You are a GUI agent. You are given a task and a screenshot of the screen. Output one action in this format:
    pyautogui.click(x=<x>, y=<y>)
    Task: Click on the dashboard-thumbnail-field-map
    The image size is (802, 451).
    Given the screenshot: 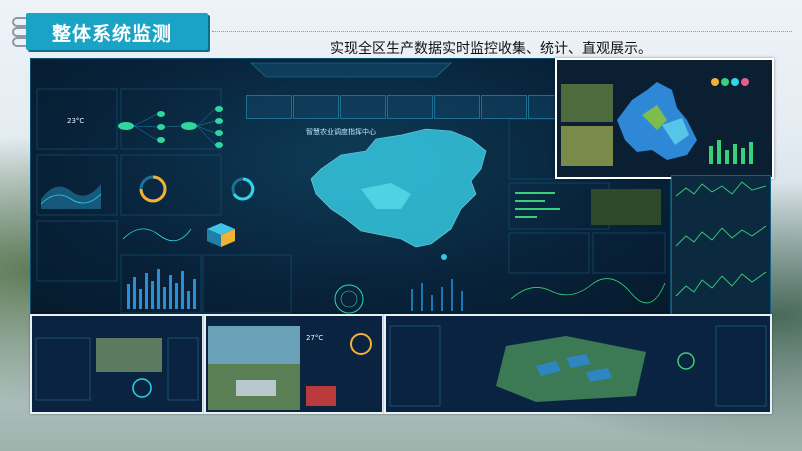 What is the action you would take?
    pyautogui.click(x=578, y=364)
    